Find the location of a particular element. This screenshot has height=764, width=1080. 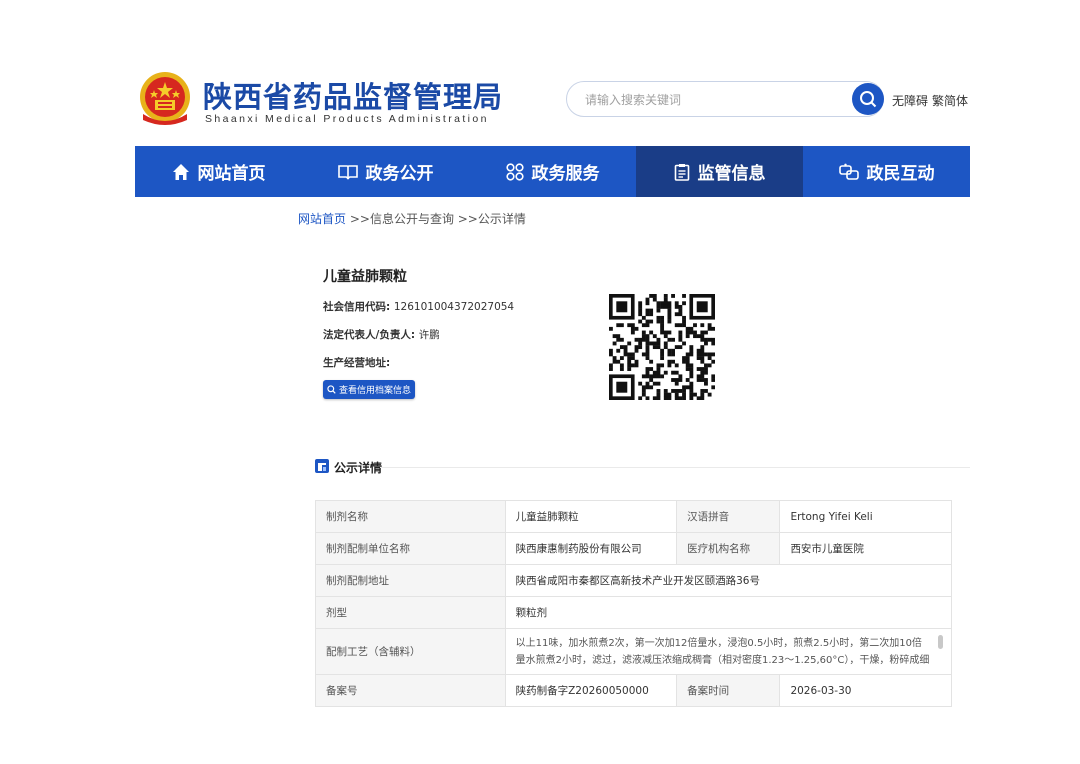

nav-item-label: 政民互动 is located at coordinates (900, 174).